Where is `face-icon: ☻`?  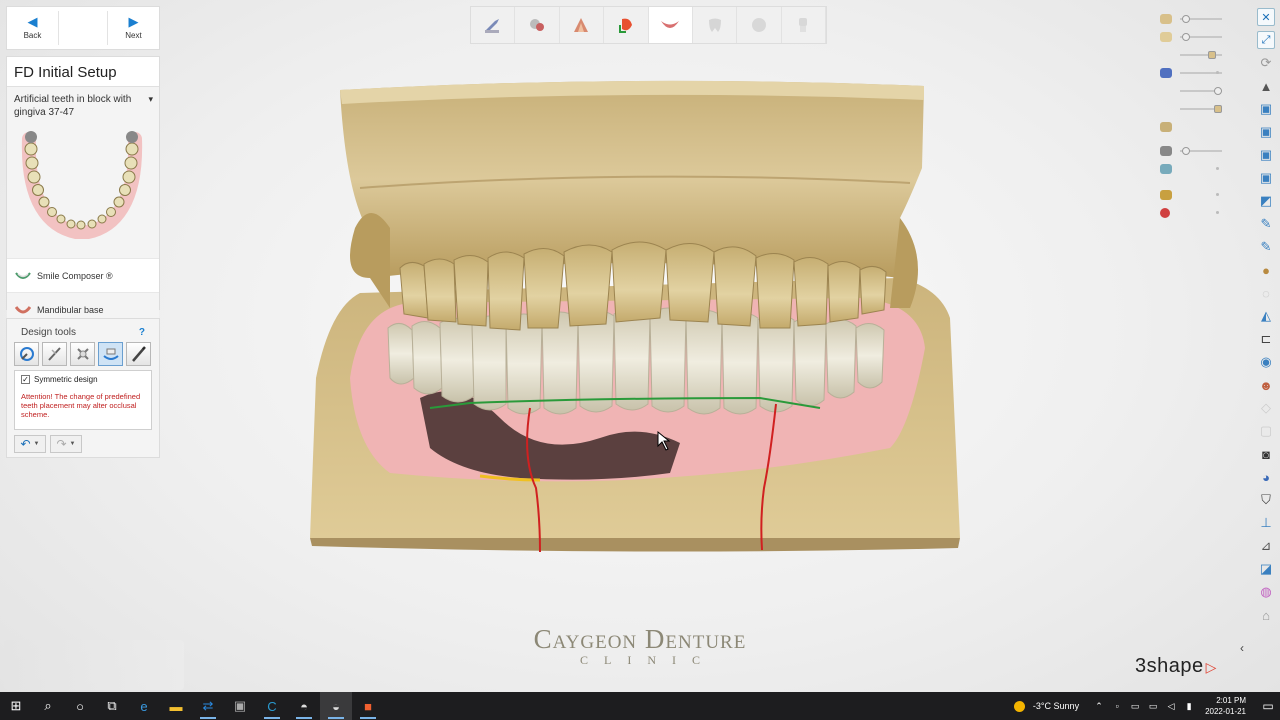
face-icon: ☻ is located at coordinates (1266, 385).